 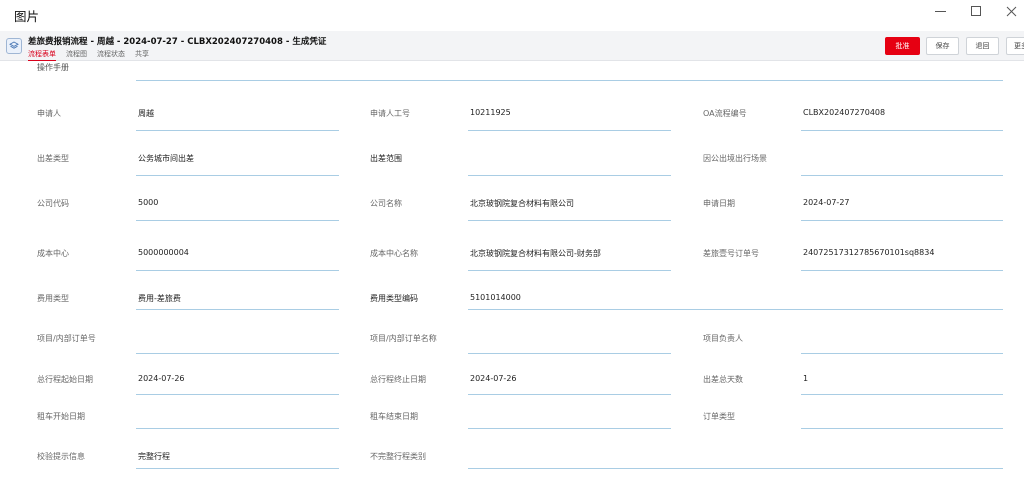 I want to click on expense-type-label: 费用类型, so click(x=53, y=298).